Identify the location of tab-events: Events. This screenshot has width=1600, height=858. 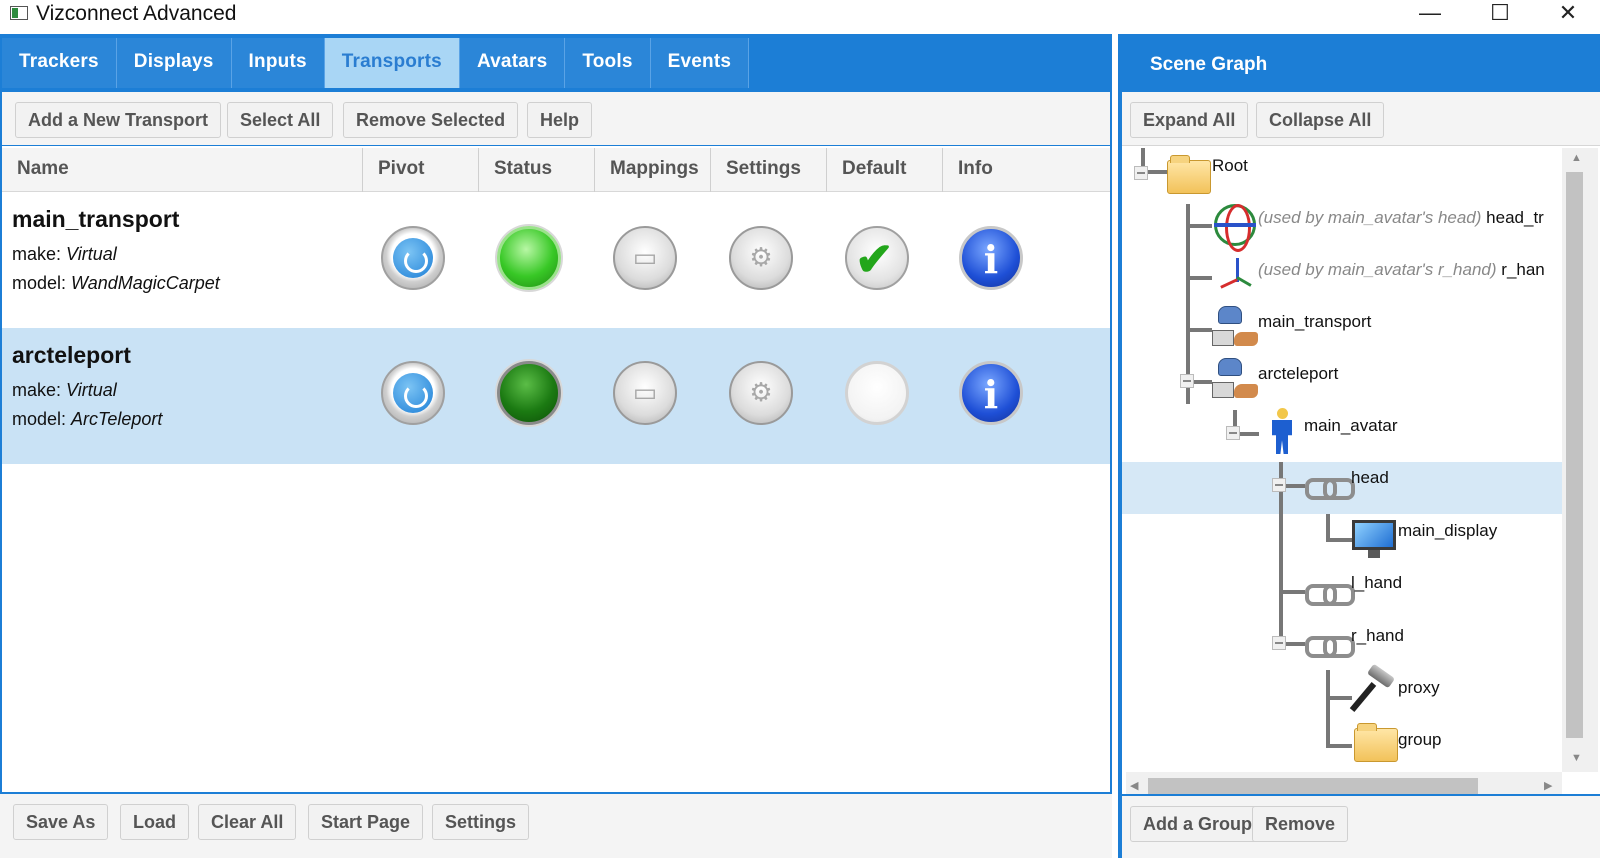
(700, 63).